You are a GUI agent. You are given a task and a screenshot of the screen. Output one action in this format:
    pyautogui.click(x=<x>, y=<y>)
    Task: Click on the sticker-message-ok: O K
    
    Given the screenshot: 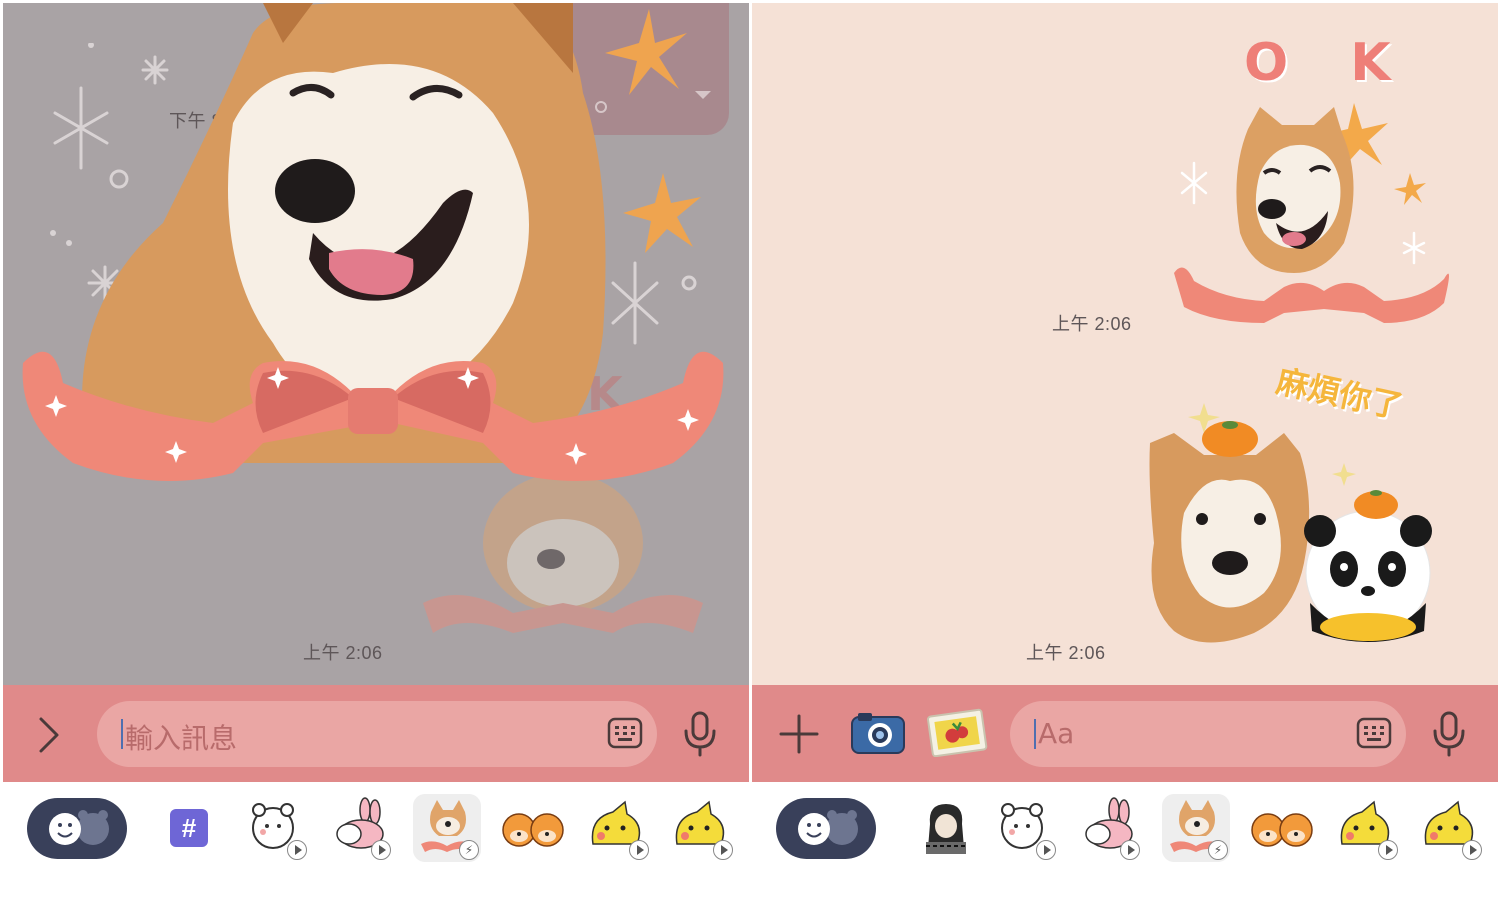 What is the action you would take?
    pyautogui.click(x=1309, y=183)
    